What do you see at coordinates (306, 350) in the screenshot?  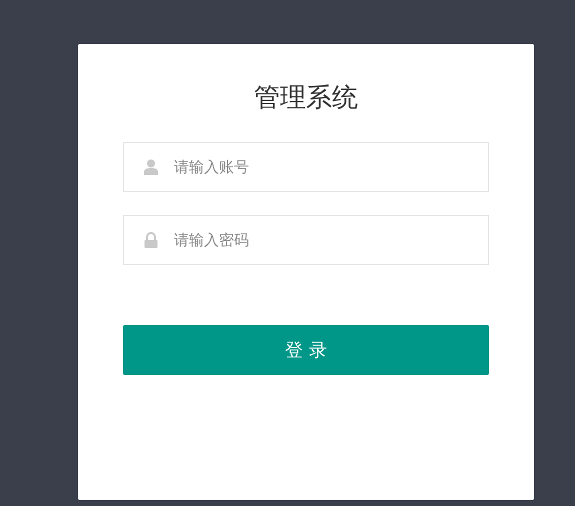 I see `login-button: 登 录` at bounding box center [306, 350].